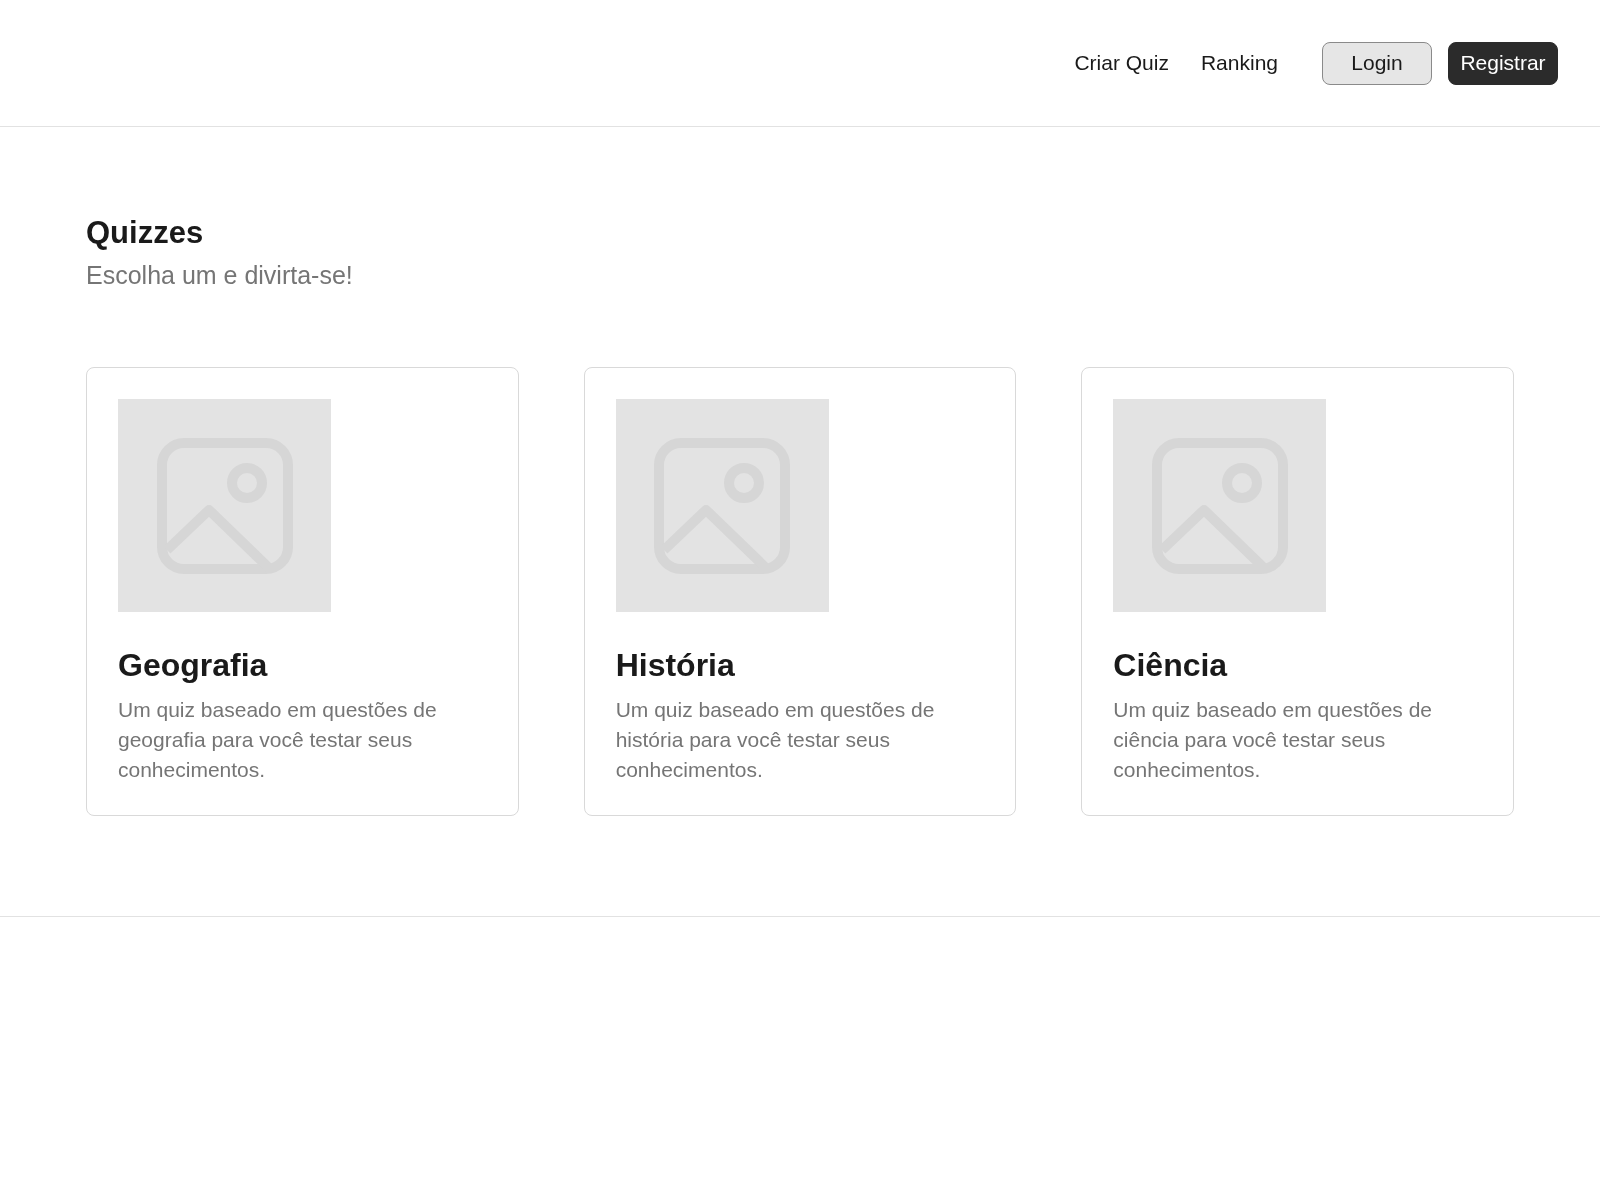  Describe the element at coordinates (193, 665) in the screenshot. I see `card-title: Geografia` at that location.